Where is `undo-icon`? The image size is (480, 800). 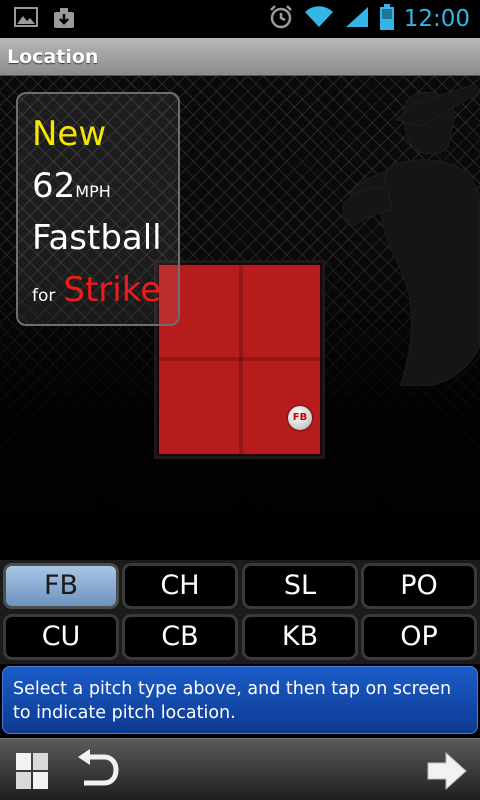
undo-icon is located at coordinates (97, 770).